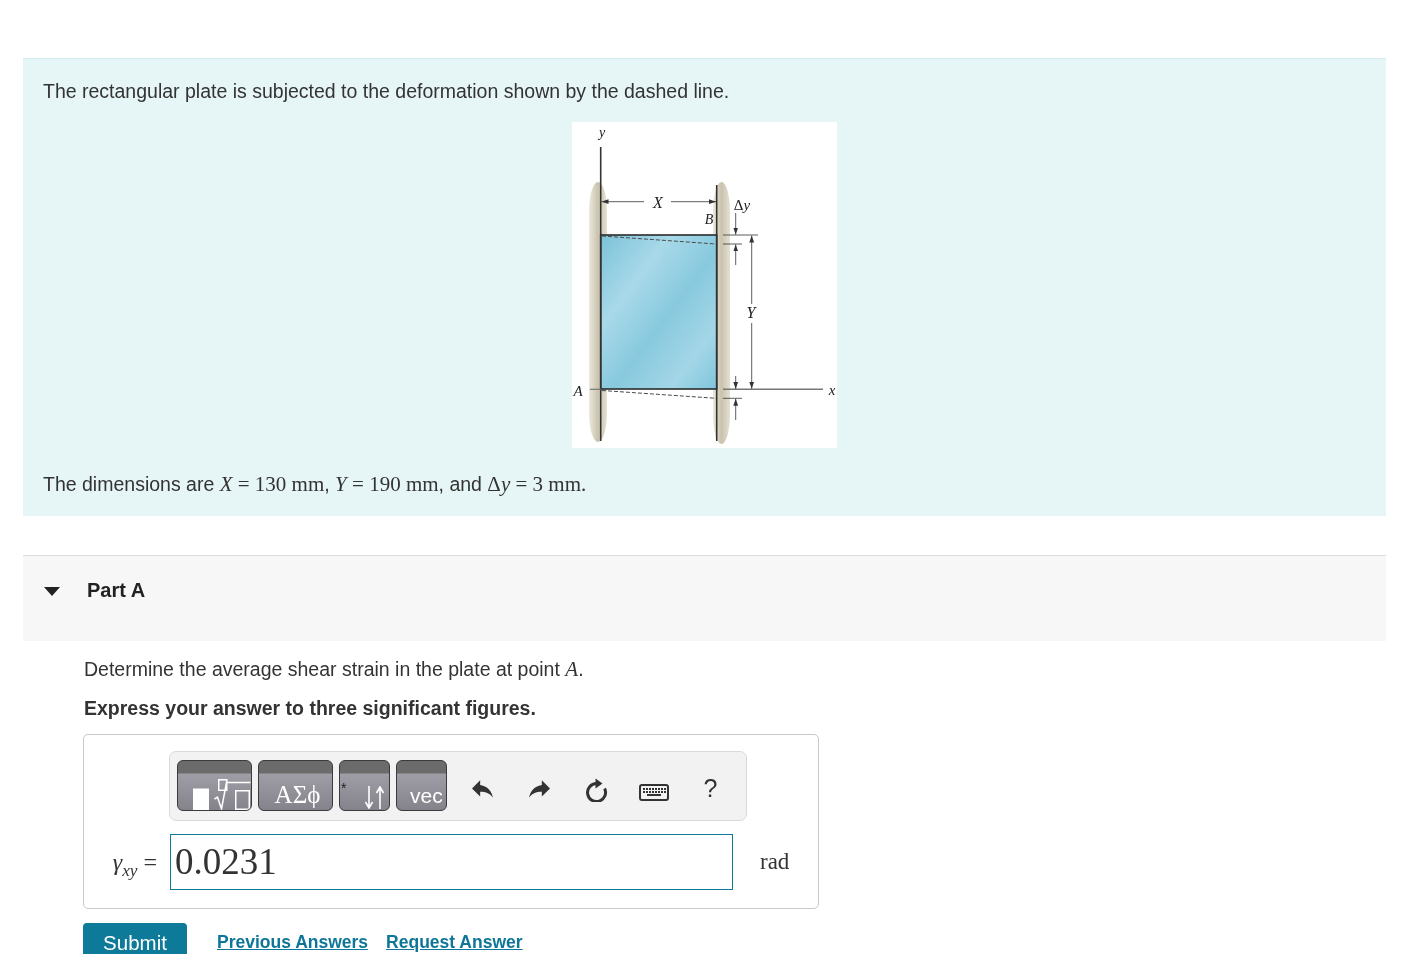 The height and width of the screenshot is (954, 1408). What do you see at coordinates (451, 862) in the screenshot?
I see `answer-field: 0.0231` at bounding box center [451, 862].